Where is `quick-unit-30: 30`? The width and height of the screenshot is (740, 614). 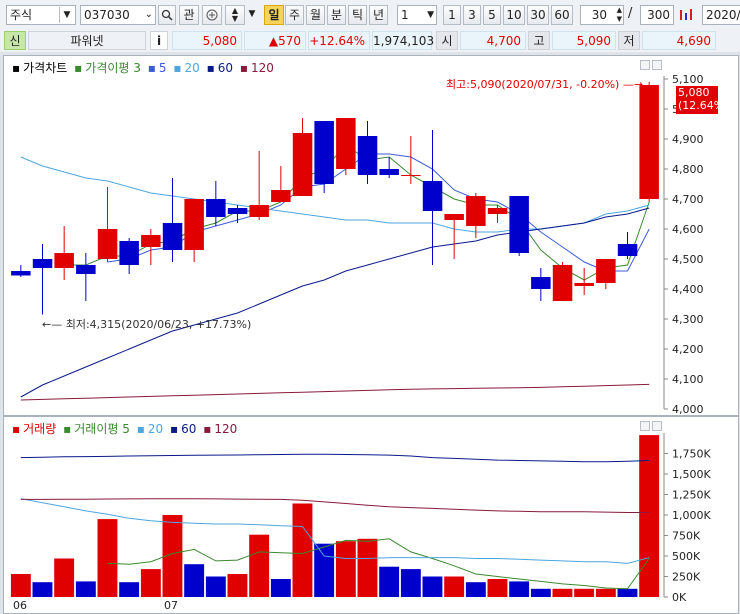 quick-unit-30: 30 is located at coordinates (538, 15).